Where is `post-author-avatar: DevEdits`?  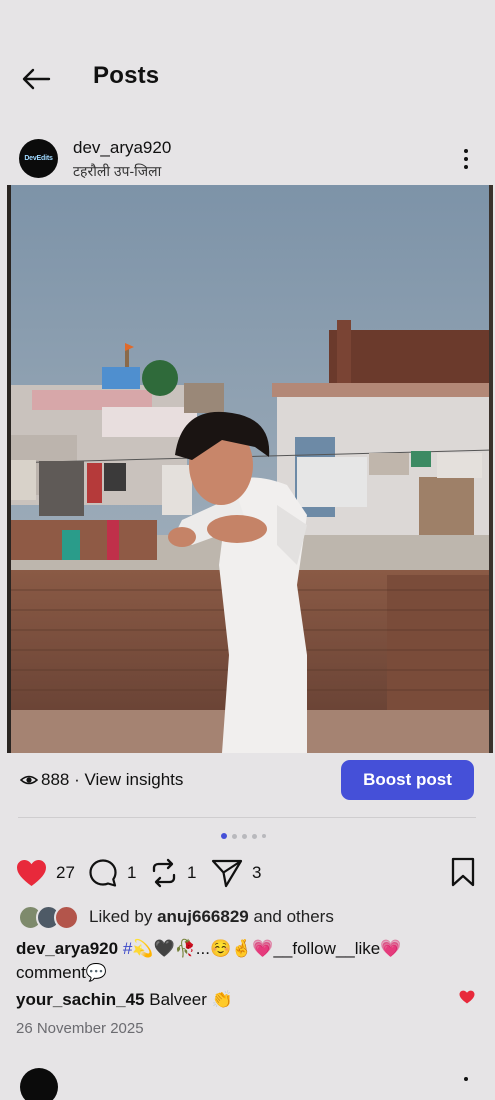 post-author-avatar: DevEdits is located at coordinates (38, 158).